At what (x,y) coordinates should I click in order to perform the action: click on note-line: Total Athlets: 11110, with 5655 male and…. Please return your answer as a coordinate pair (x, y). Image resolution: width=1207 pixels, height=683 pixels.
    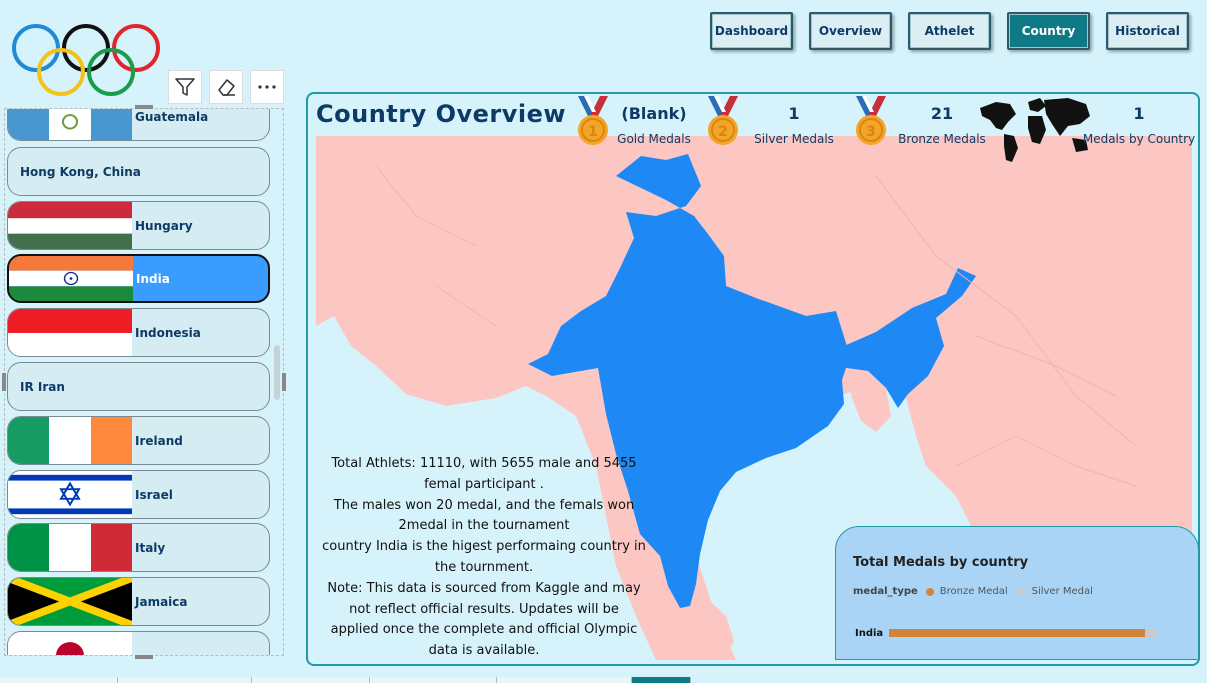
    Looking at the image, I should click on (484, 463).